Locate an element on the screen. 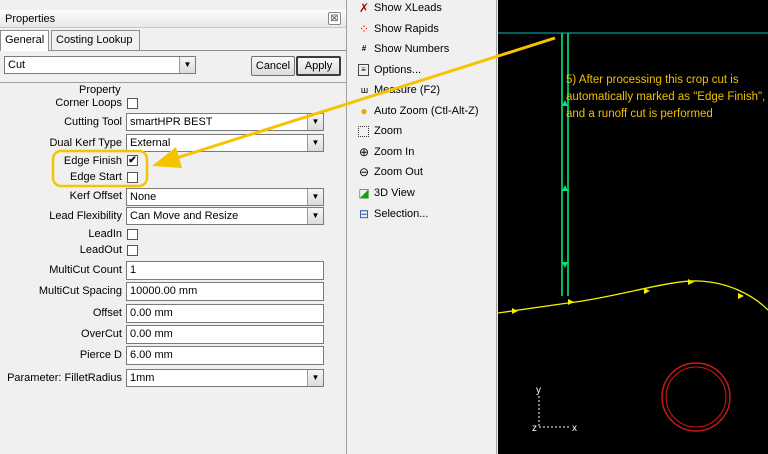 This screenshot has width=768, height=454. 3d-view-icon: ◪ is located at coordinates (364, 193).